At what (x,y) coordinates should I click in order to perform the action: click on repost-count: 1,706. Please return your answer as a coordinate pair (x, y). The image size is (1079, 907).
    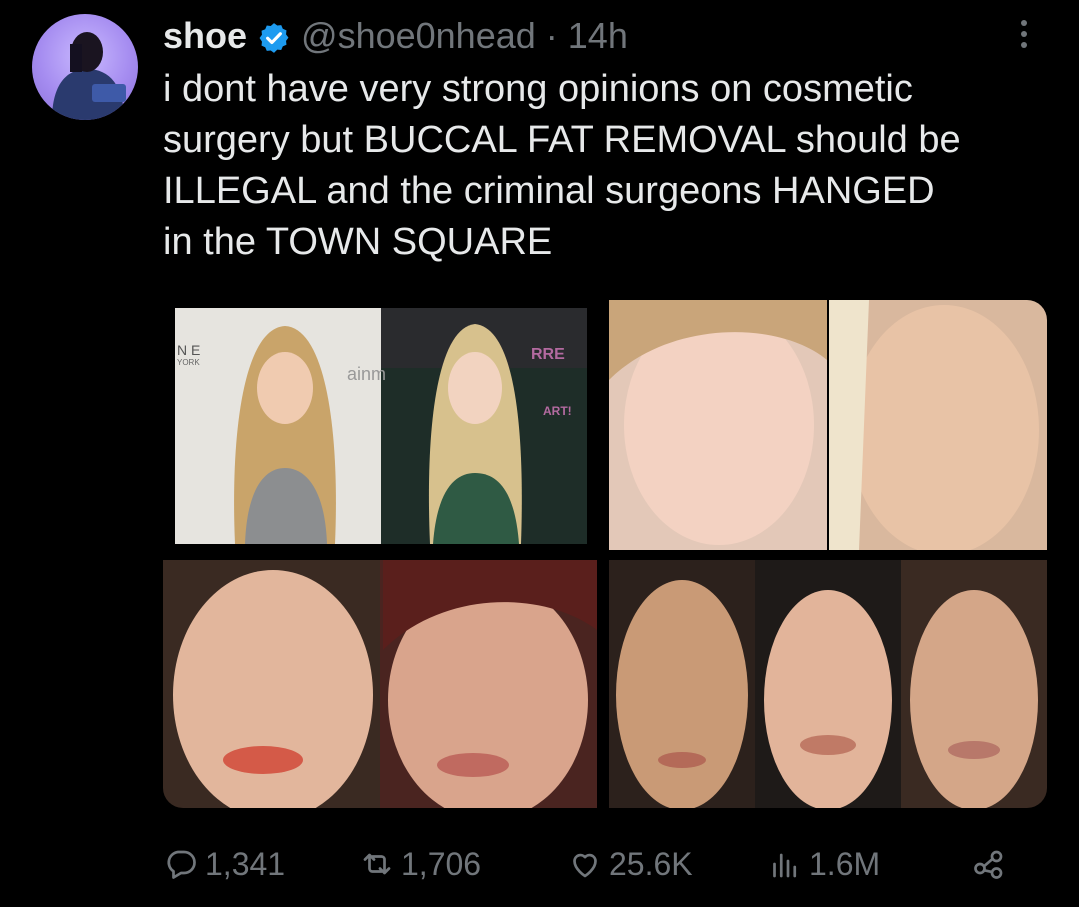
    Looking at the image, I should click on (441, 863).